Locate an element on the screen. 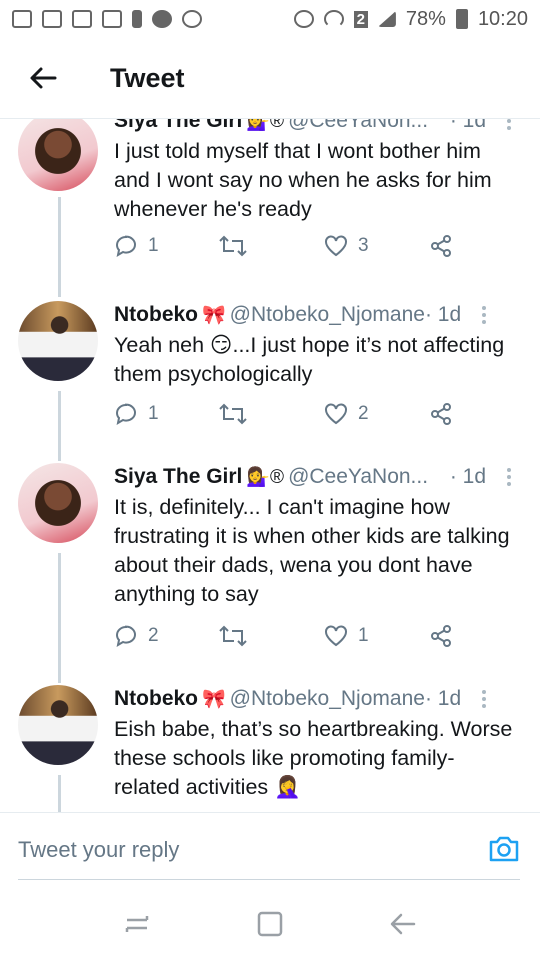 The image size is (540, 960). app-header: Tweet is located at coordinates (270, 78).